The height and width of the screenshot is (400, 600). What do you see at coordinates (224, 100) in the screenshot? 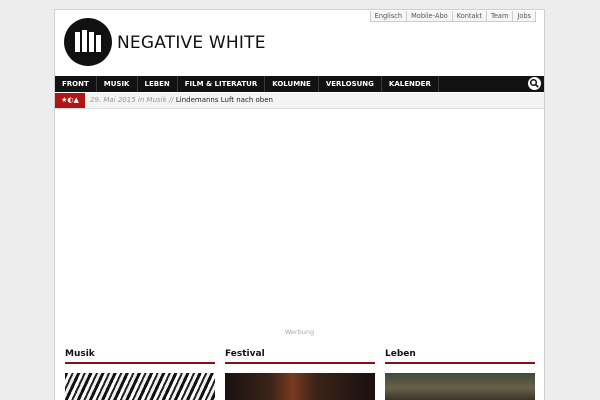
I see `ticker-headline: Lindemanns Luft nach oben` at bounding box center [224, 100].